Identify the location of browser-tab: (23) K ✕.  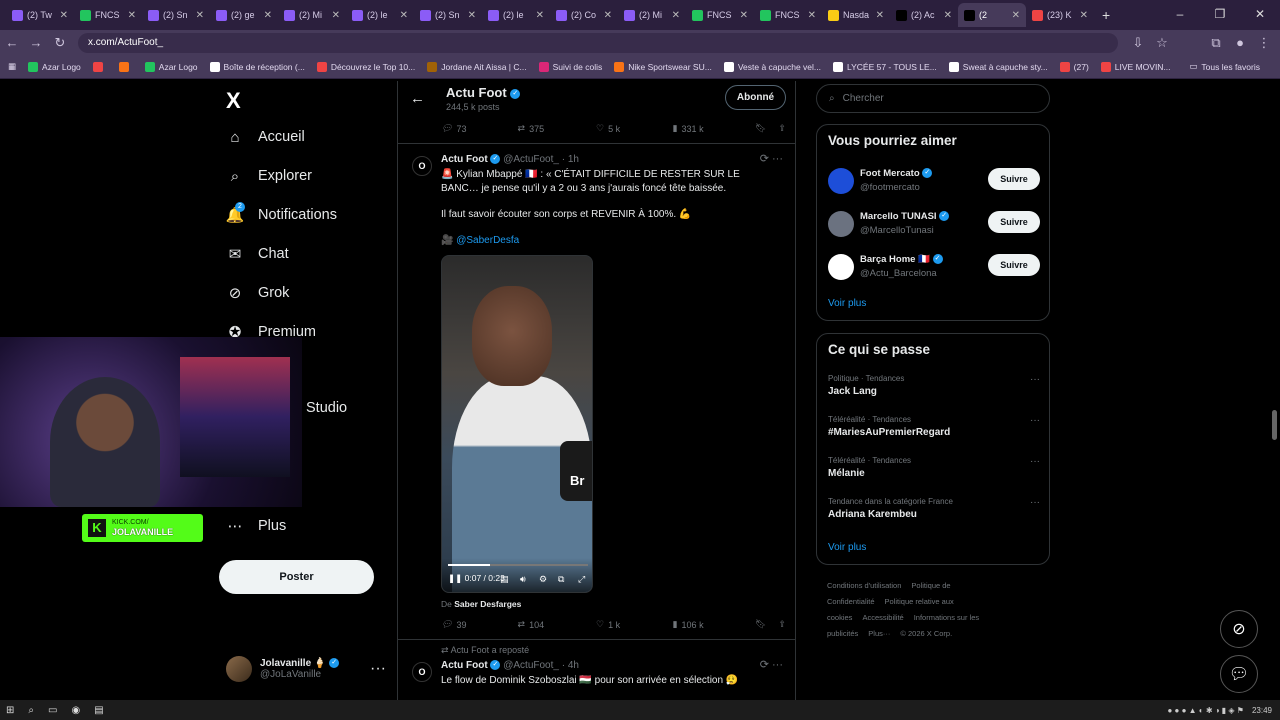
(1060, 15).